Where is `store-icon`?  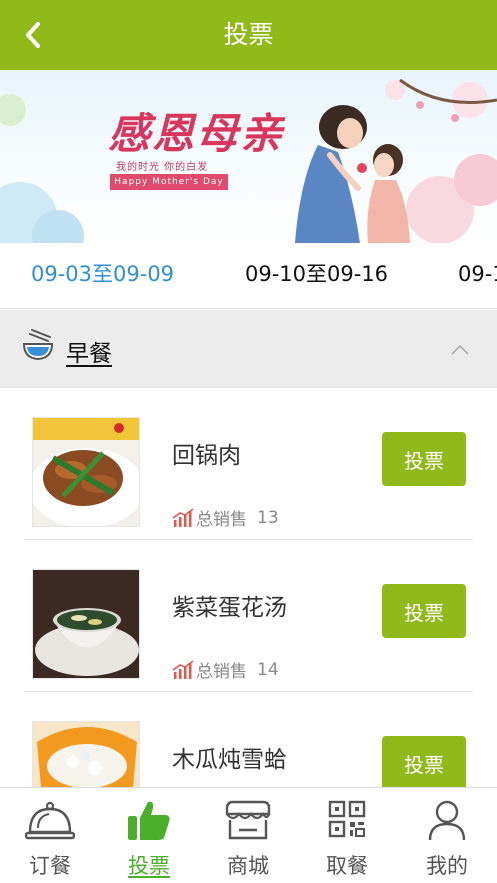
store-icon is located at coordinates (248, 820).